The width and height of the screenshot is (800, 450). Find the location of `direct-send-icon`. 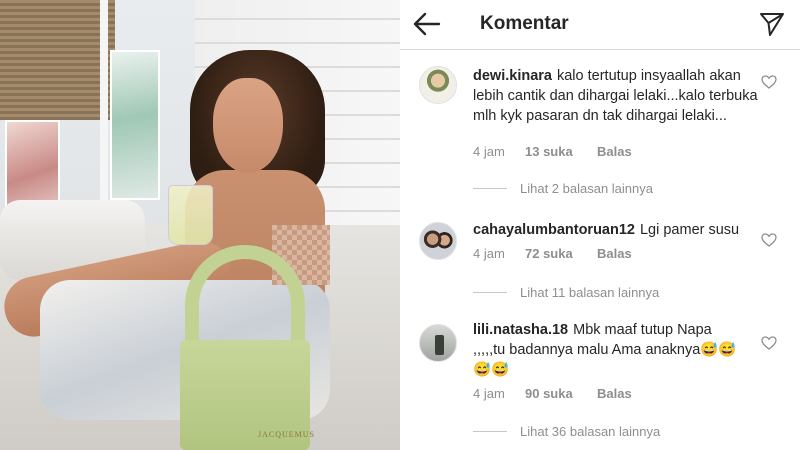

direct-send-icon is located at coordinates (772, 24).